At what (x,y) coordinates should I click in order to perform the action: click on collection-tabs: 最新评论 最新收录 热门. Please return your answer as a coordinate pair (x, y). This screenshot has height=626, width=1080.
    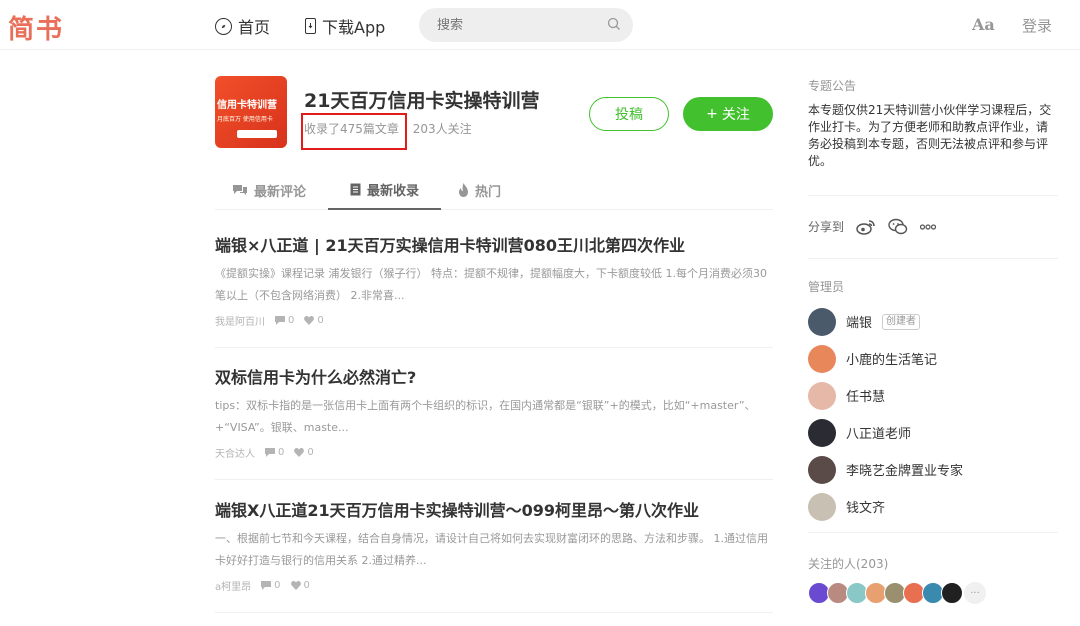
    Looking at the image, I should click on (494, 190).